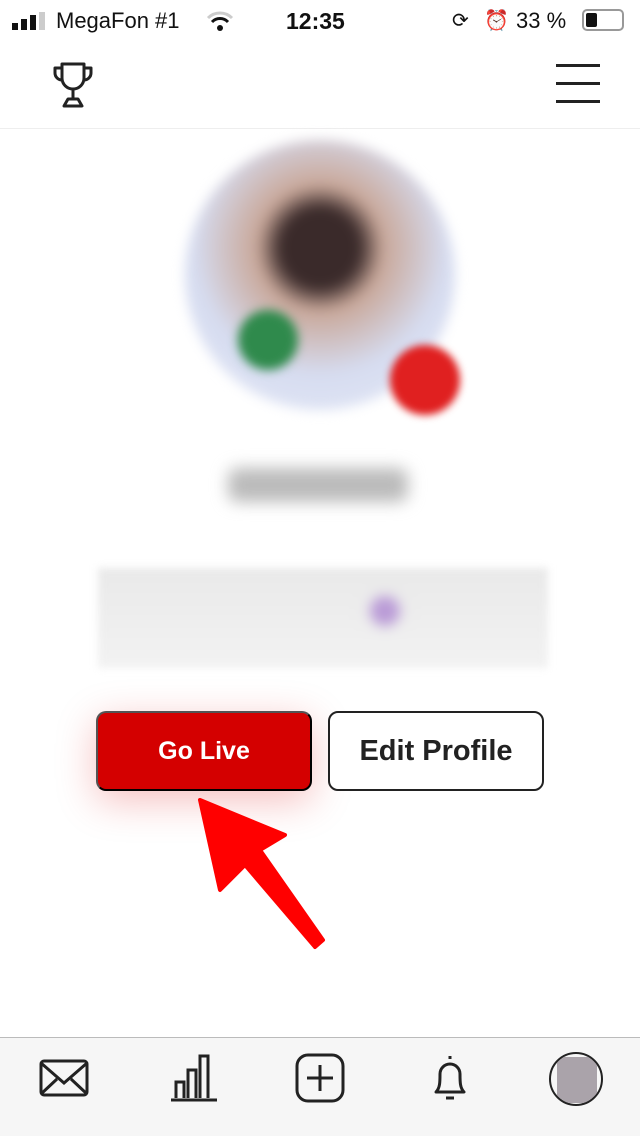 This screenshot has width=640, height=1136. I want to click on edit-profile-button: Edit Profile, so click(436, 751).